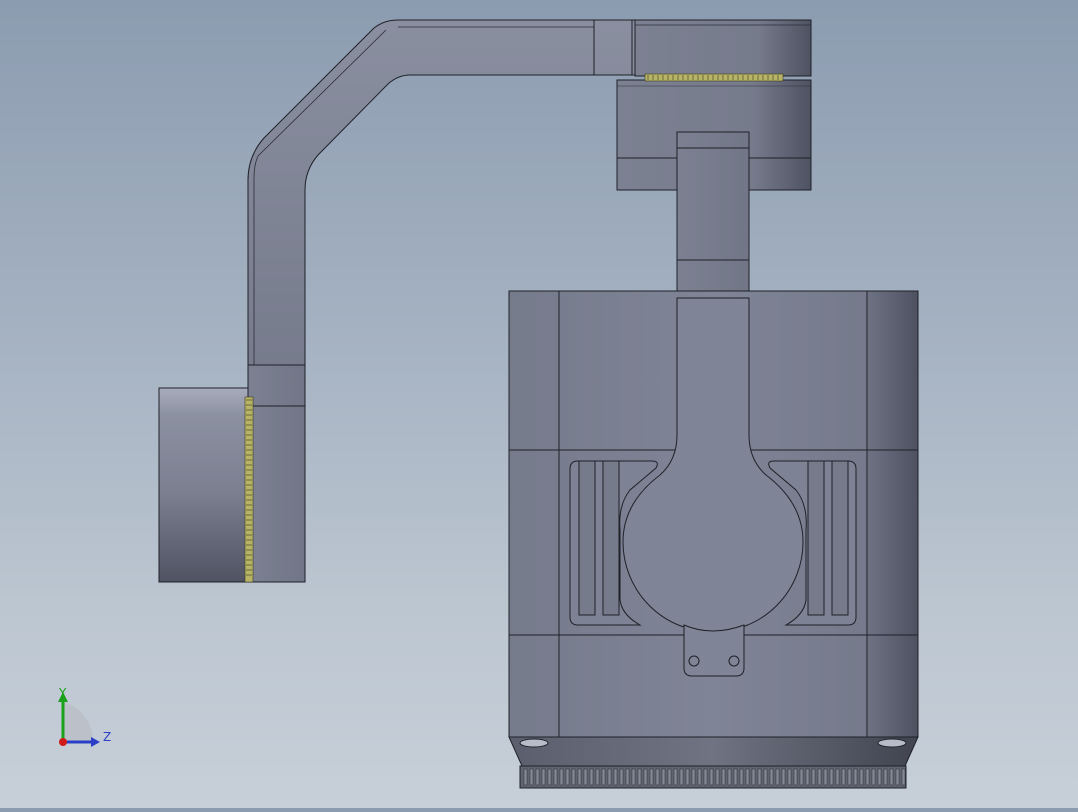 This screenshot has width=1078, height=812. What do you see at coordinates (232, 473) in the screenshot?
I see `roll-motor` at bounding box center [232, 473].